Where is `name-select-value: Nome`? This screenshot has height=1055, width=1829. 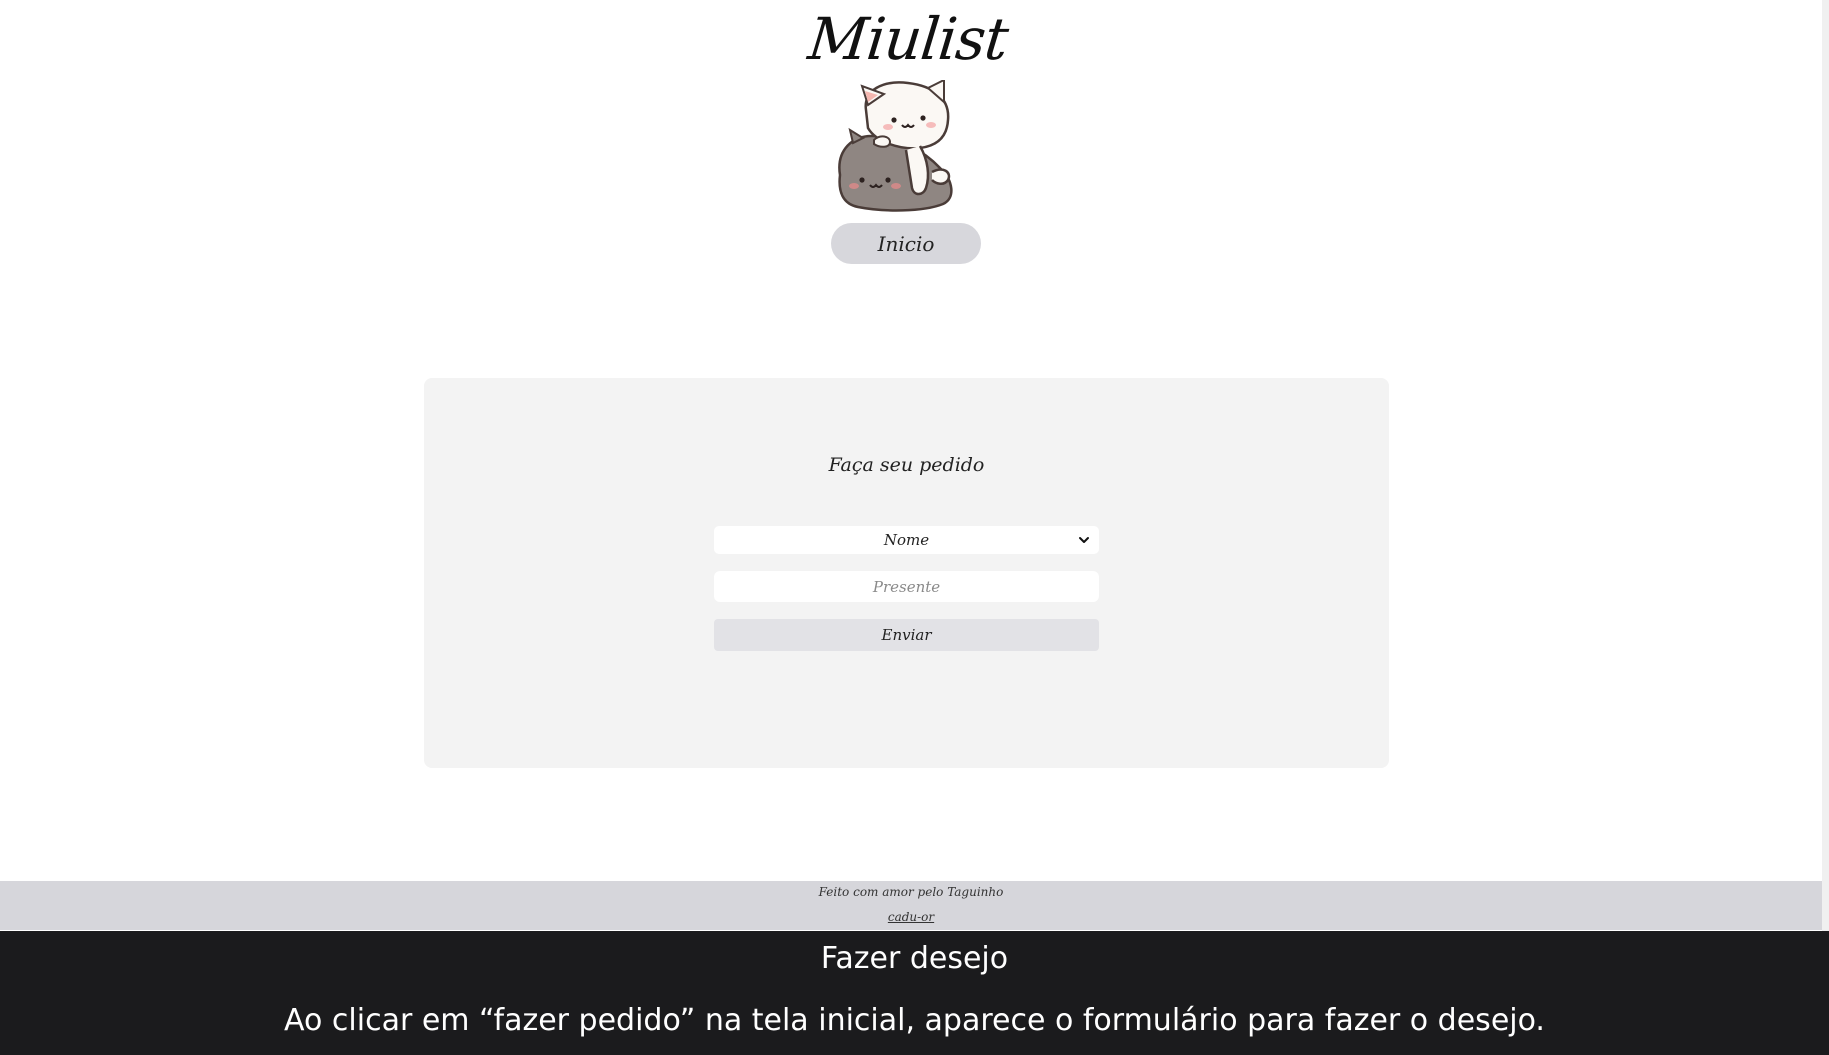
name-select-value: Nome is located at coordinates (906, 540).